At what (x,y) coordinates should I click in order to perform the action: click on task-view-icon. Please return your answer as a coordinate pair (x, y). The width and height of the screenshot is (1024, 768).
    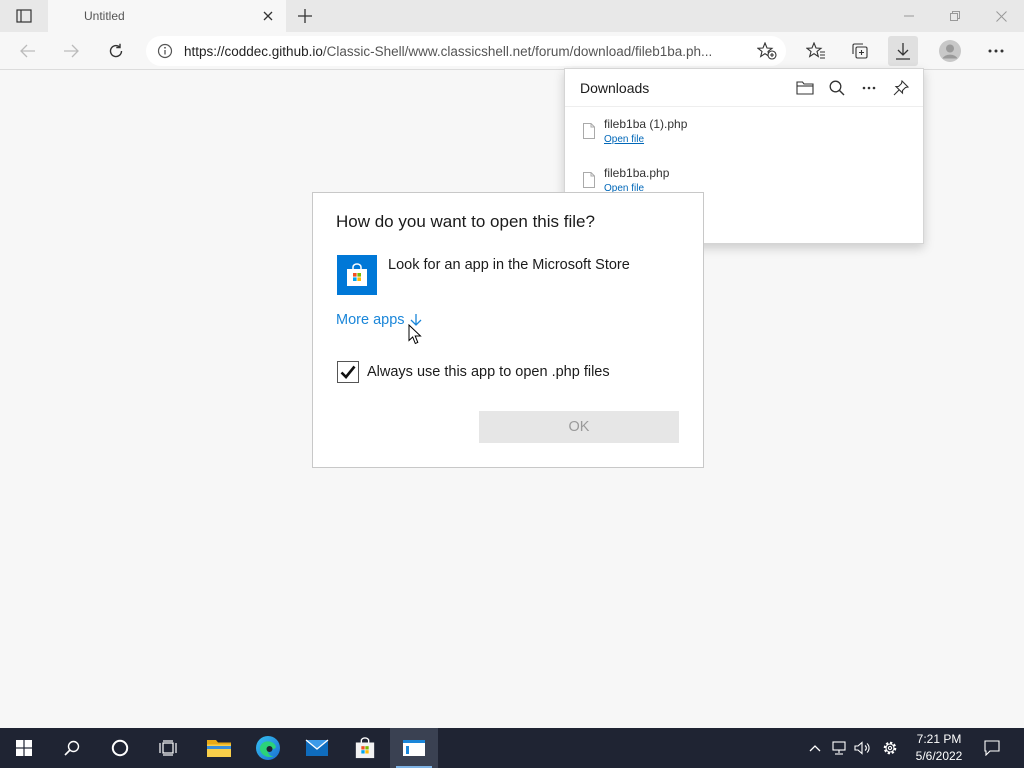
    Looking at the image, I should click on (168, 748).